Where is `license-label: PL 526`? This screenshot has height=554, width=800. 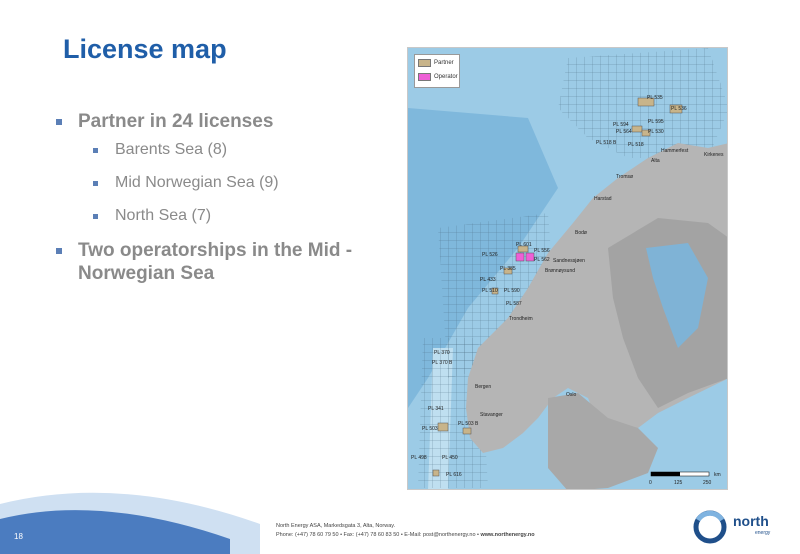 license-label: PL 526 is located at coordinates (490, 255).